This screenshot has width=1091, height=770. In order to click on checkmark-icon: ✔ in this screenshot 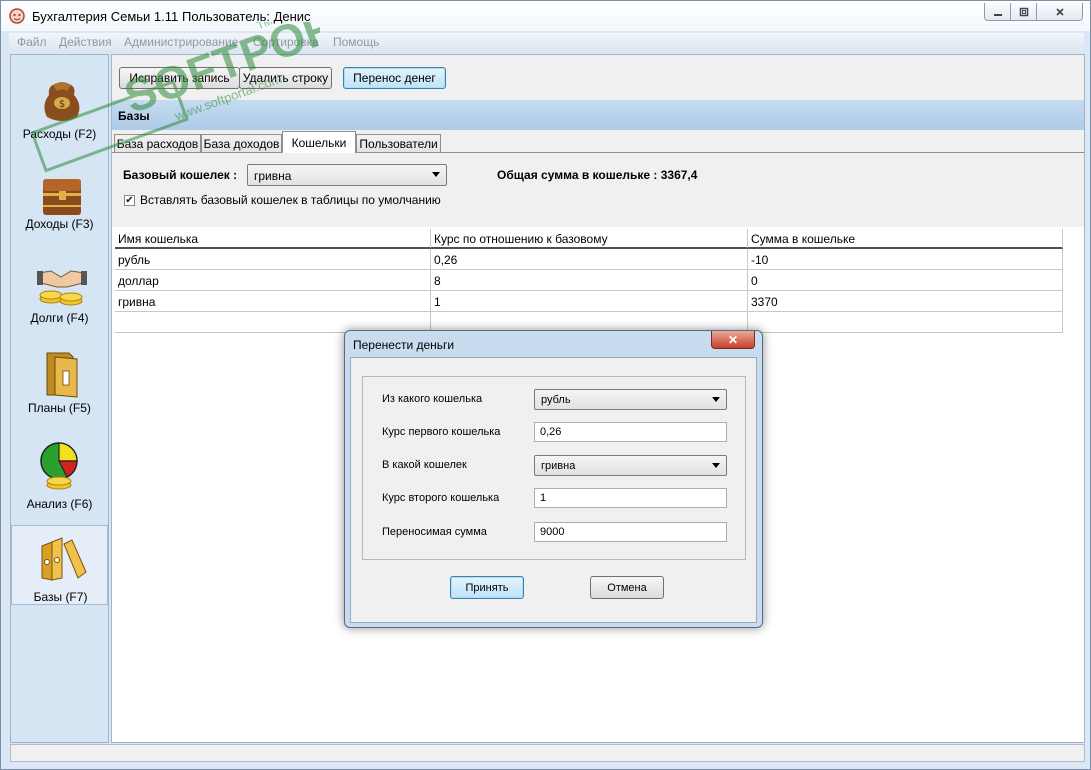, I will do `click(129, 200)`.